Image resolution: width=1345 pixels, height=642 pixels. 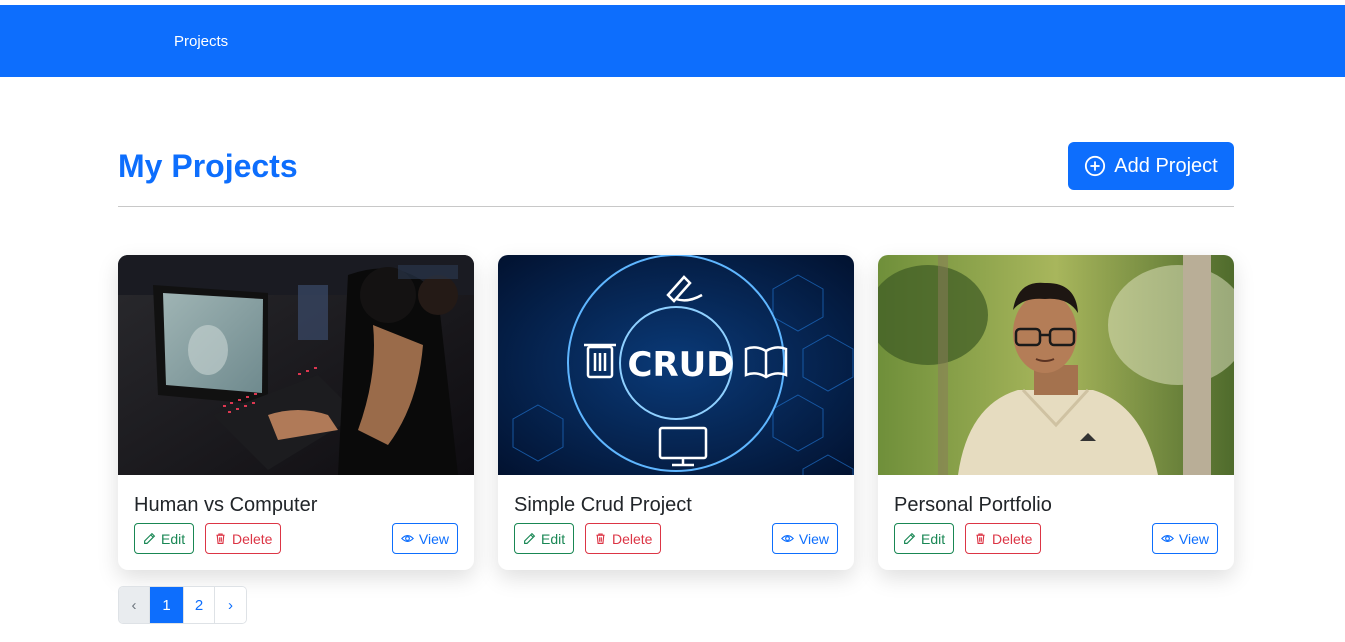 I want to click on crud-image-text: CRUD, so click(x=681, y=365).